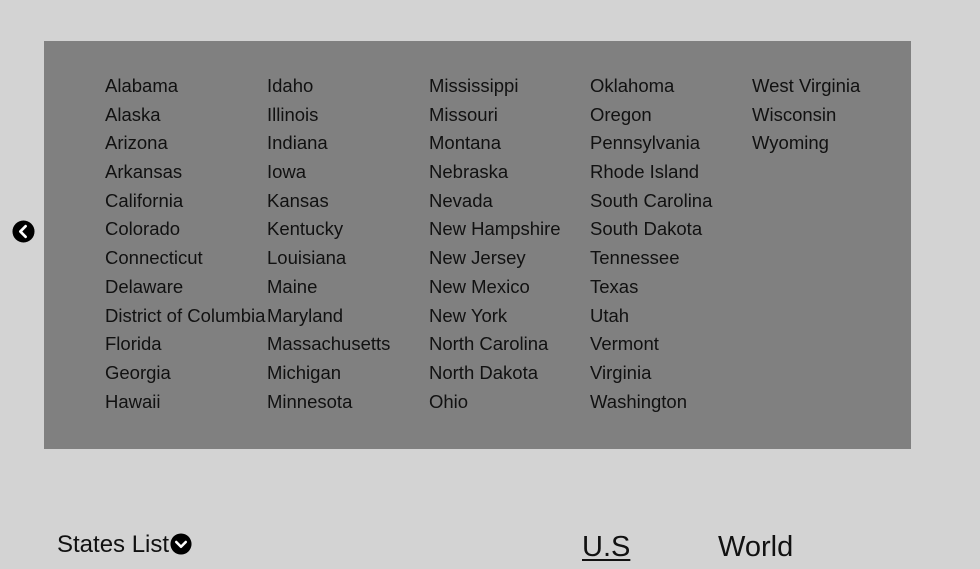 This screenshot has height=569, width=980. Describe the element at coordinates (328, 316) in the screenshot. I see `state-link: Maryland` at that location.